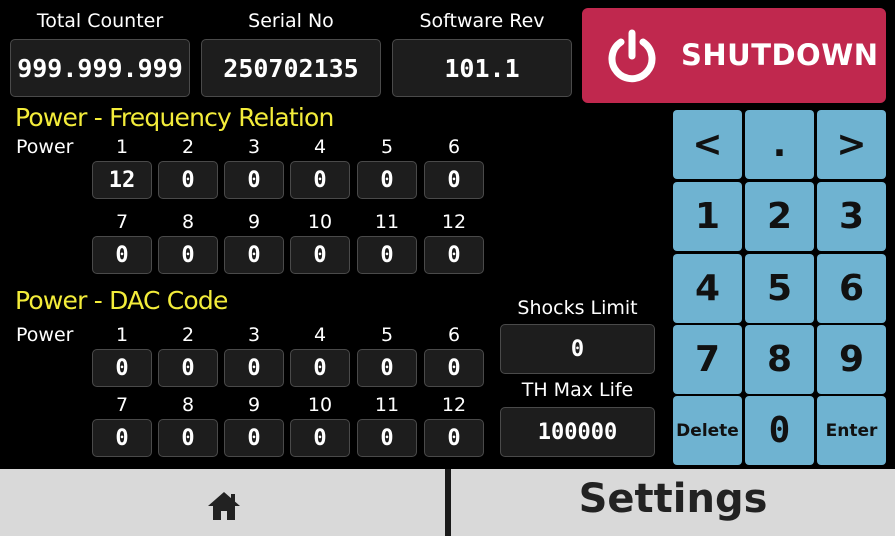  What do you see at coordinates (121, 300) in the screenshot?
I see `dac-section-title: Power - DAC Code` at bounding box center [121, 300].